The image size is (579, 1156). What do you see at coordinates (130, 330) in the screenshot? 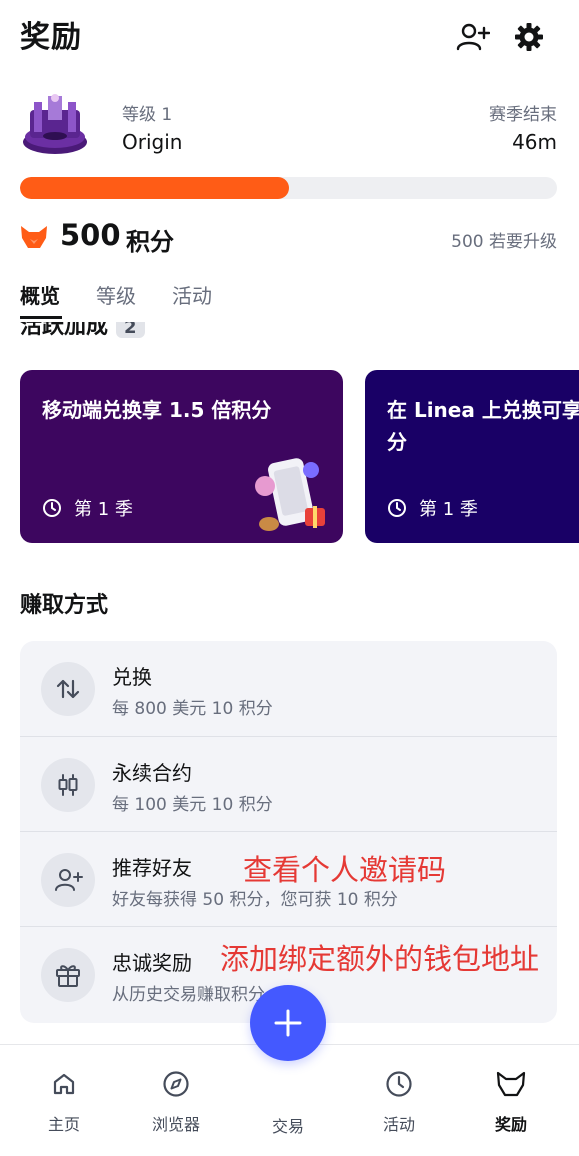
I see `active-bonus-count-badge: 2` at bounding box center [130, 330].